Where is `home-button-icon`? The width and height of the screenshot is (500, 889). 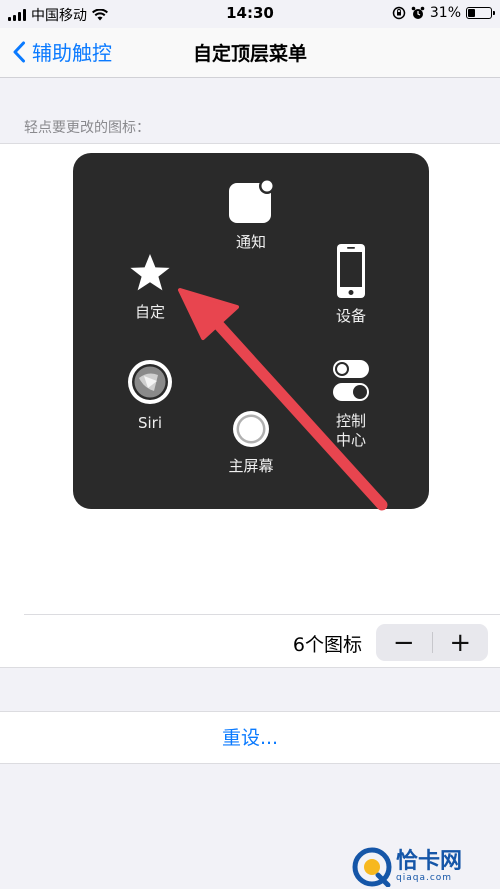 home-button-icon is located at coordinates (251, 429).